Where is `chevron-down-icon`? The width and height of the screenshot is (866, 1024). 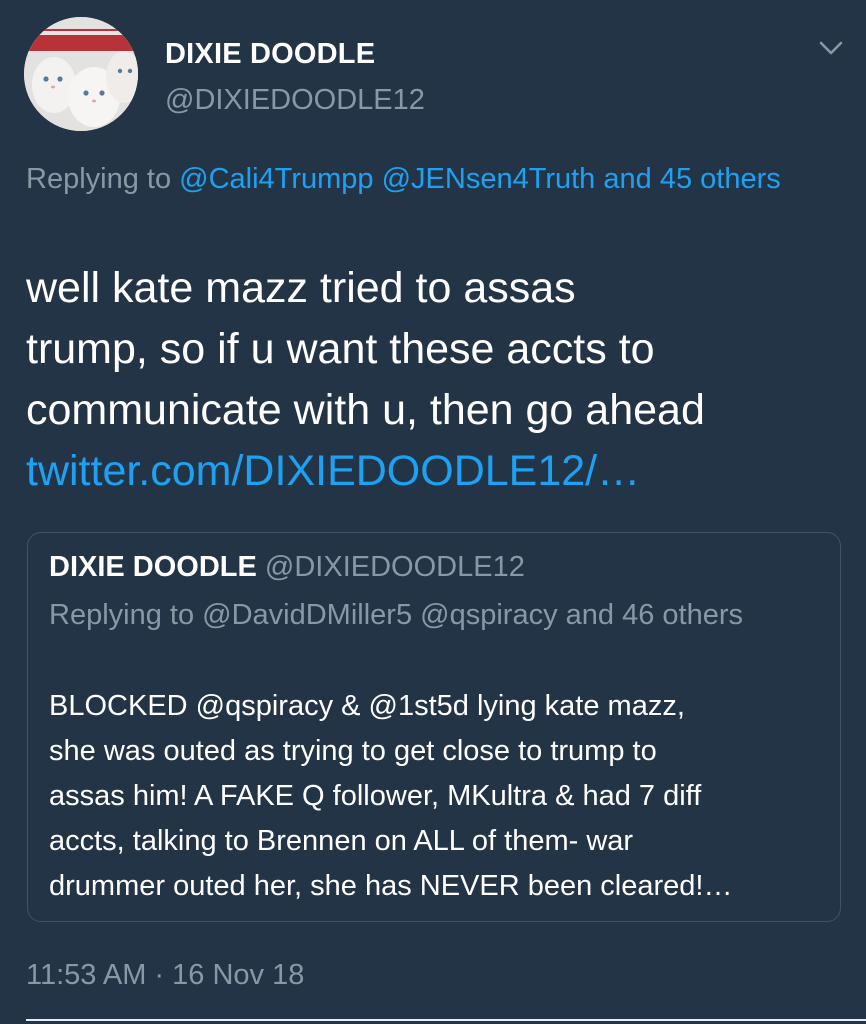
chevron-down-icon is located at coordinates (831, 48).